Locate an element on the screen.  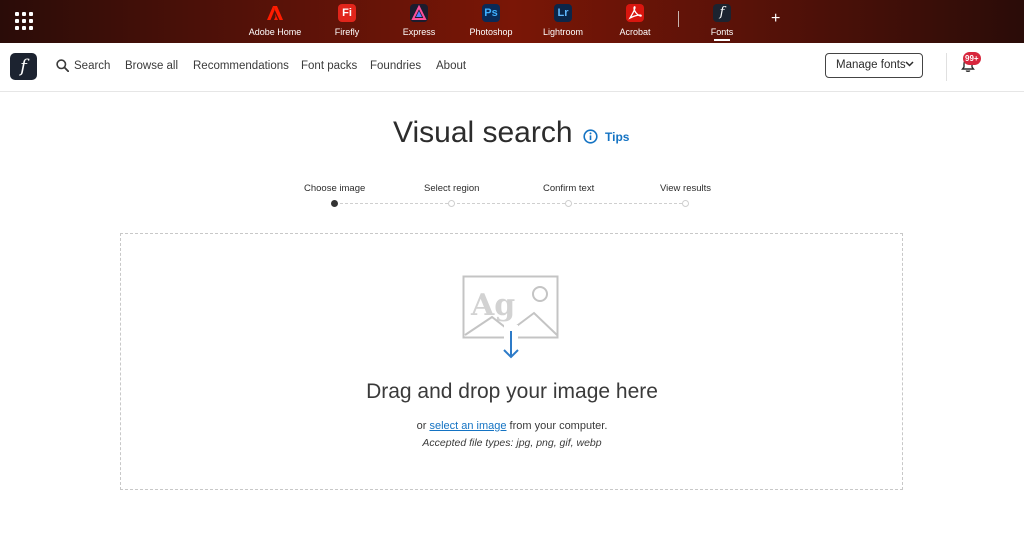
accepted-file-types: Accepted file types: jpg, png, gif, webp is located at coordinates (512, 443).